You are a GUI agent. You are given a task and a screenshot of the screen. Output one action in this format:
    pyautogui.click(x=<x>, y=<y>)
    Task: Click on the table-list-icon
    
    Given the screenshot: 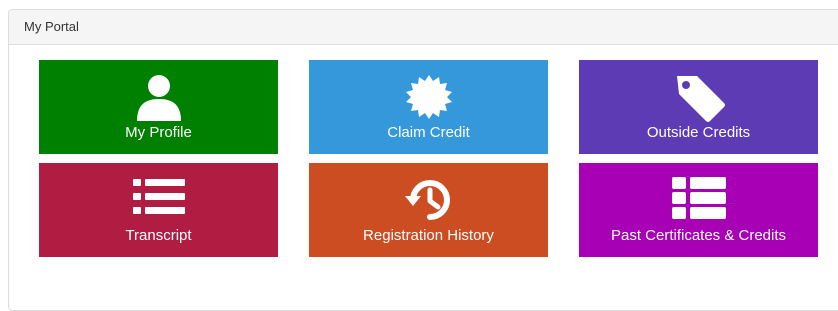 What is the action you would take?
    pyautogui.click(x=698, y=198)
    